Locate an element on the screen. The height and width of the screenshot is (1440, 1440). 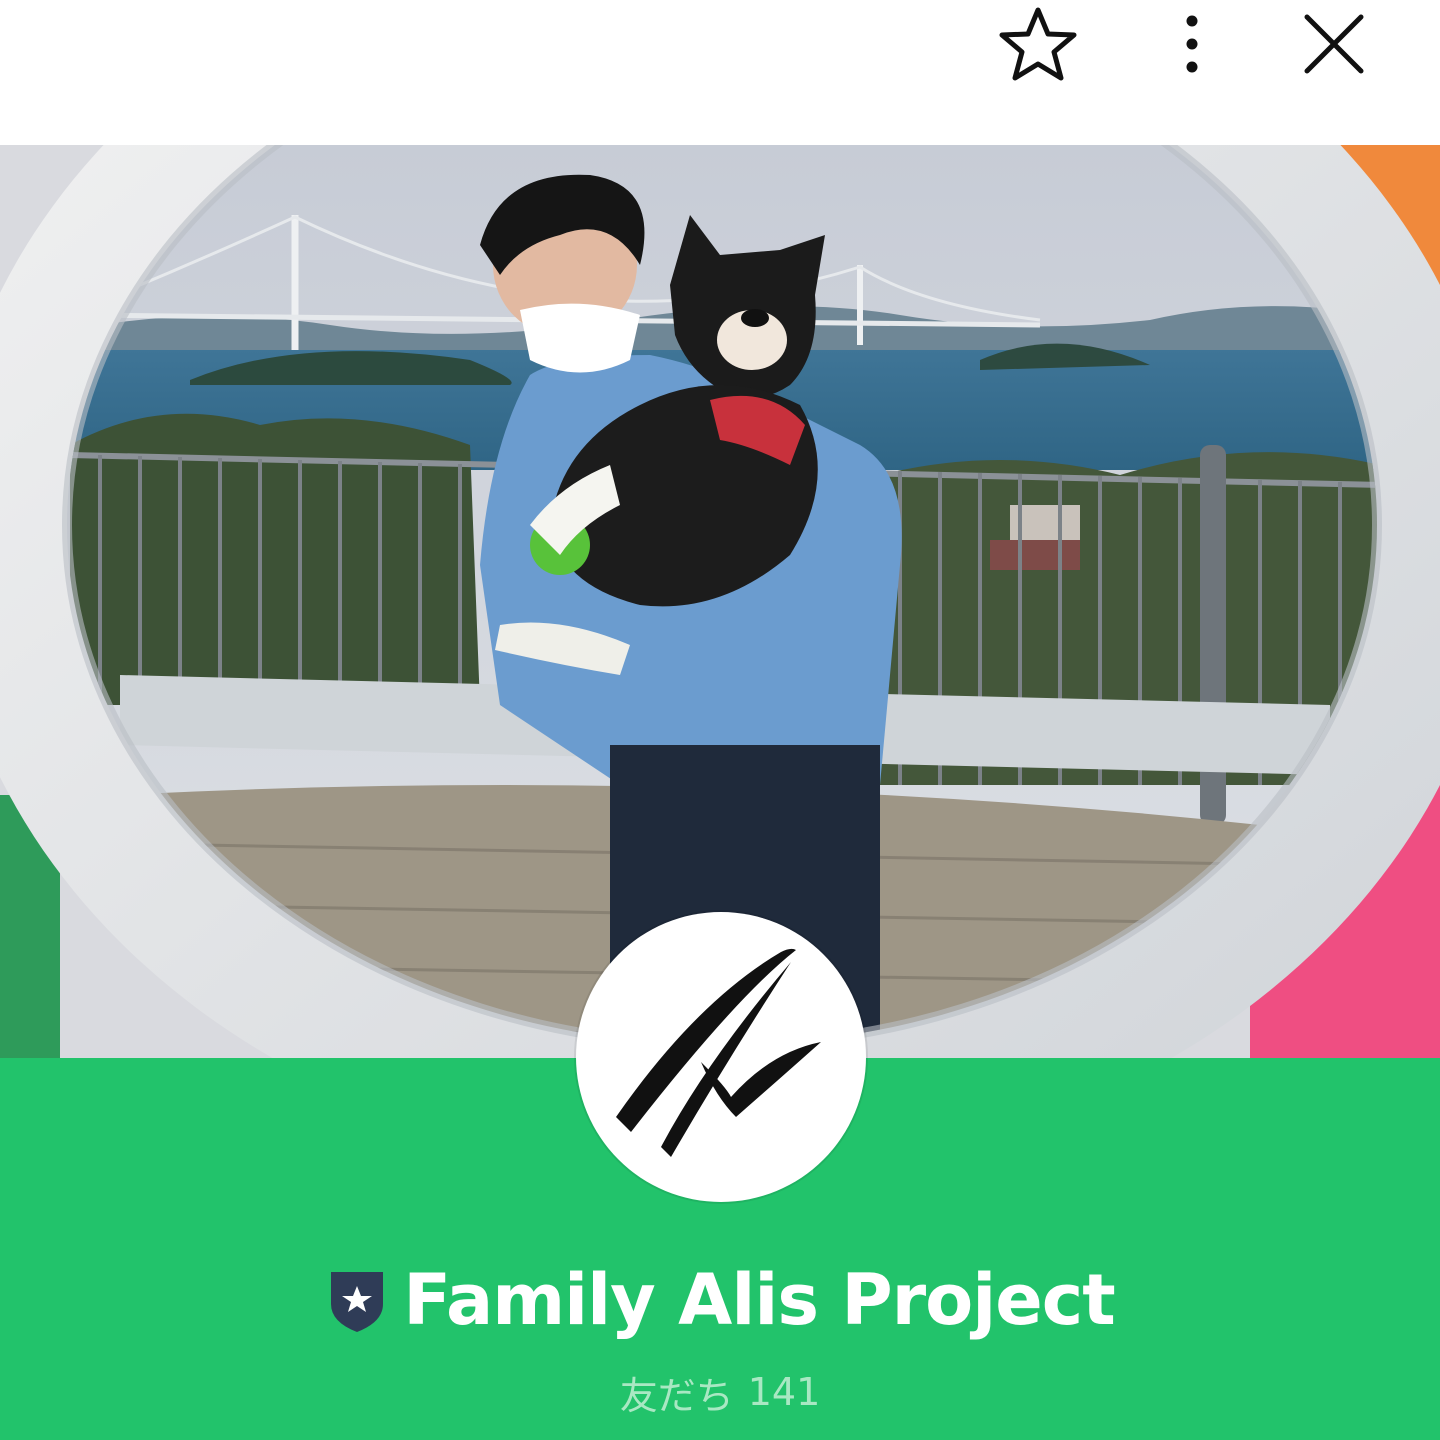
close-button is located at coordinates (1334, 44).